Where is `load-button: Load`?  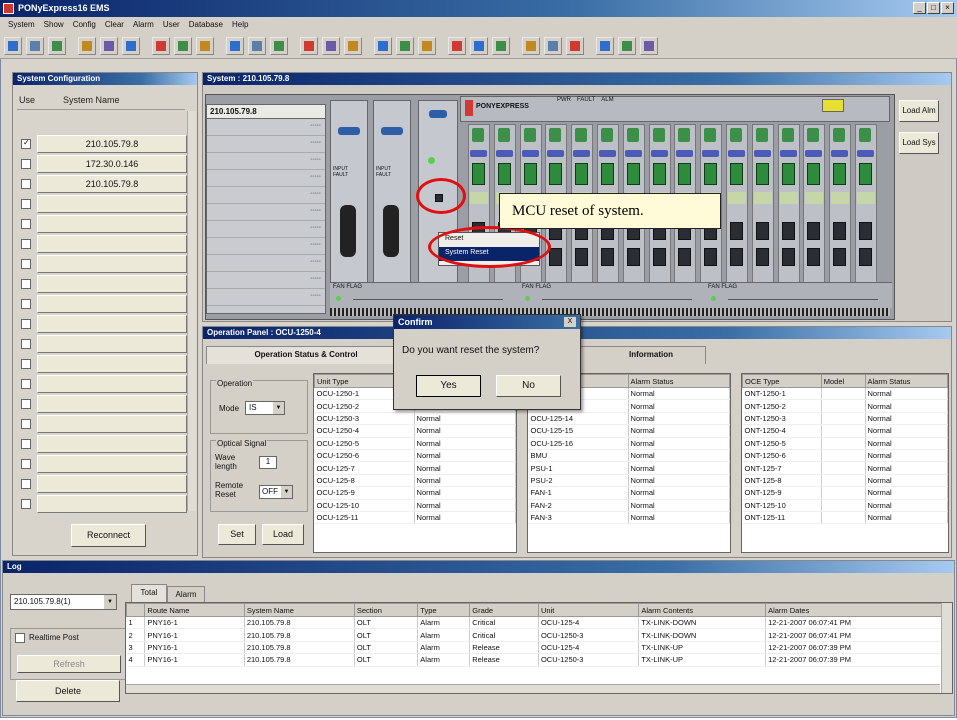
load-button: Load is located at coordinates (283, 534).